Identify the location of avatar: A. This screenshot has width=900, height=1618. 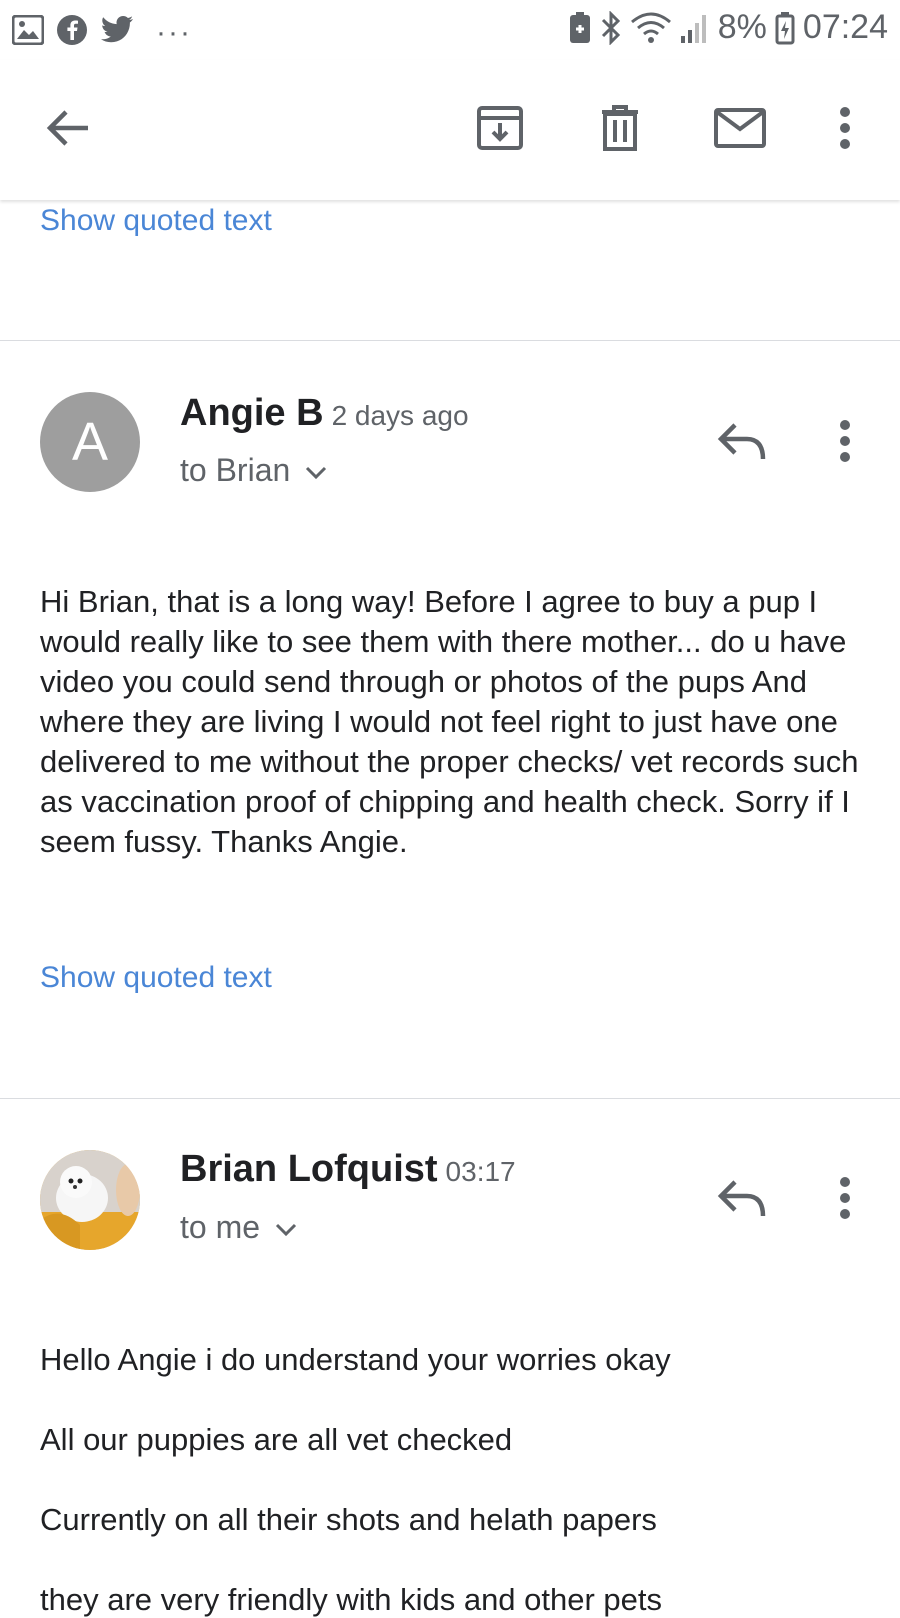
(90, 442).